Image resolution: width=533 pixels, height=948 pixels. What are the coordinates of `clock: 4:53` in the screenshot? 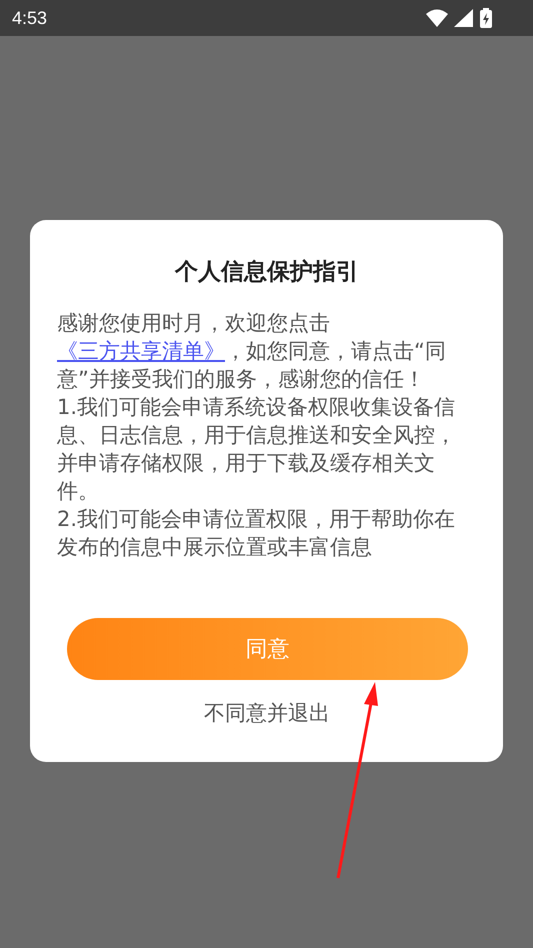 It's located at (30, 18).